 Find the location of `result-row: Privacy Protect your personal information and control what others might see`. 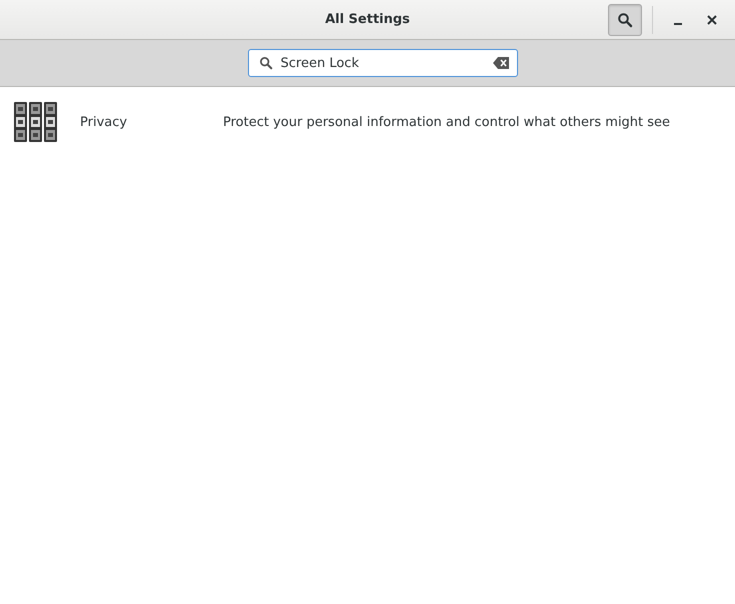

result-row: Privacy Protect your personal information and control what others might see is located at coordinates (367, 122).